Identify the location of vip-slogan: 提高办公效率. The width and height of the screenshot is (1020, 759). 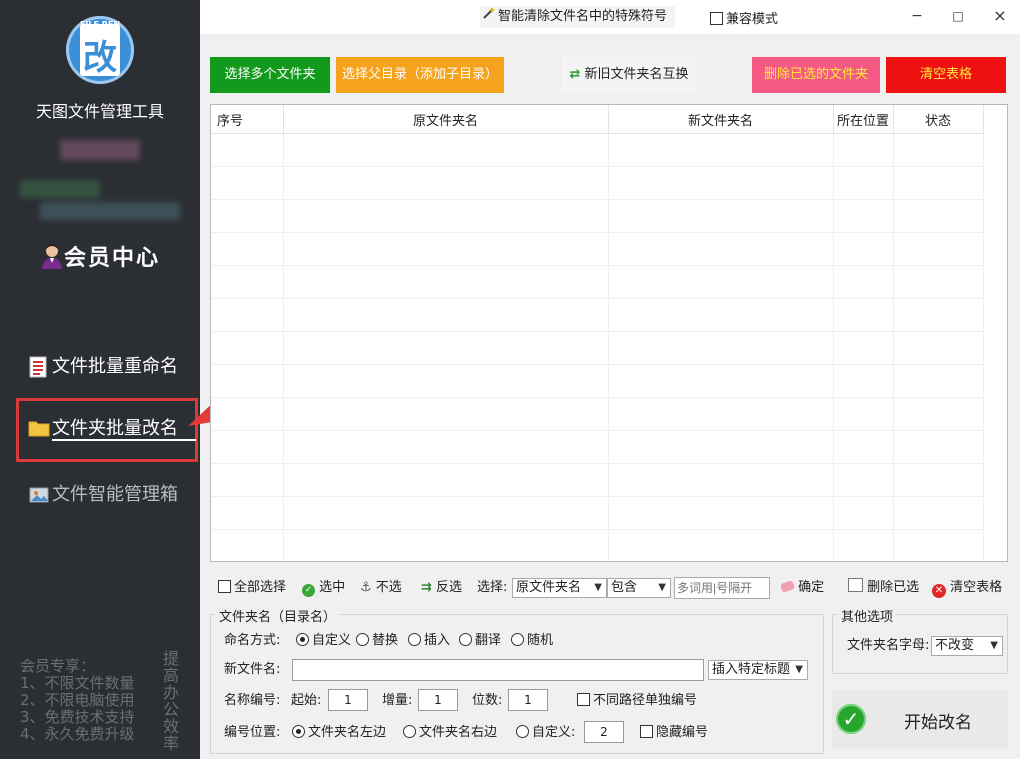
(171, 701).